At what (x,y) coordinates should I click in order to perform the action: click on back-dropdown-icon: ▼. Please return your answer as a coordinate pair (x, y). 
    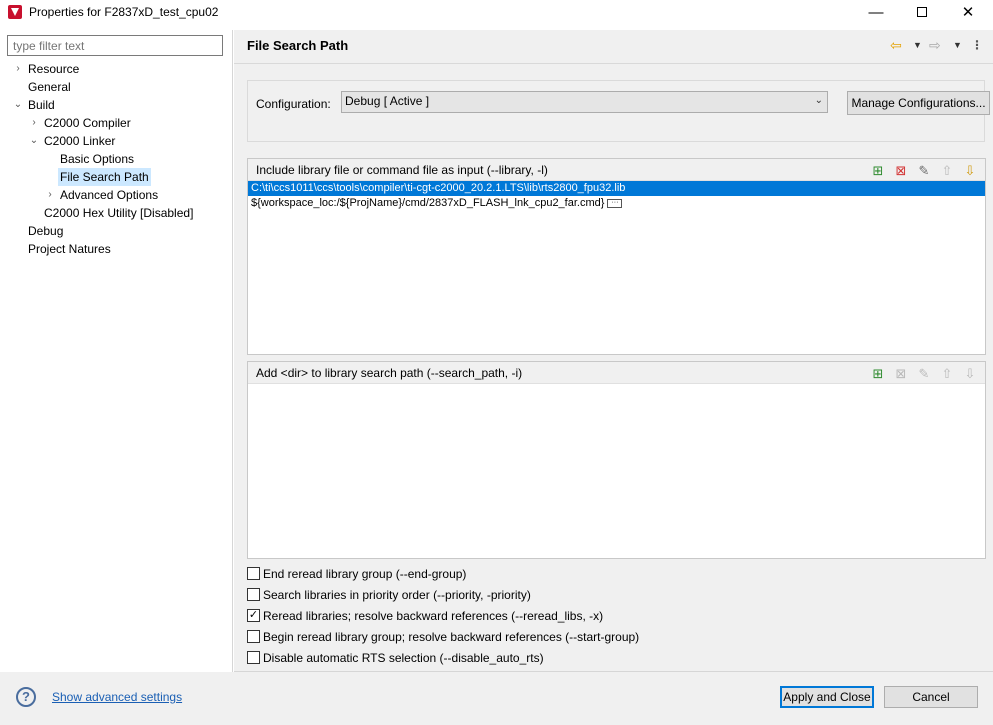
    Looking at the image, I should click on (917, 45).